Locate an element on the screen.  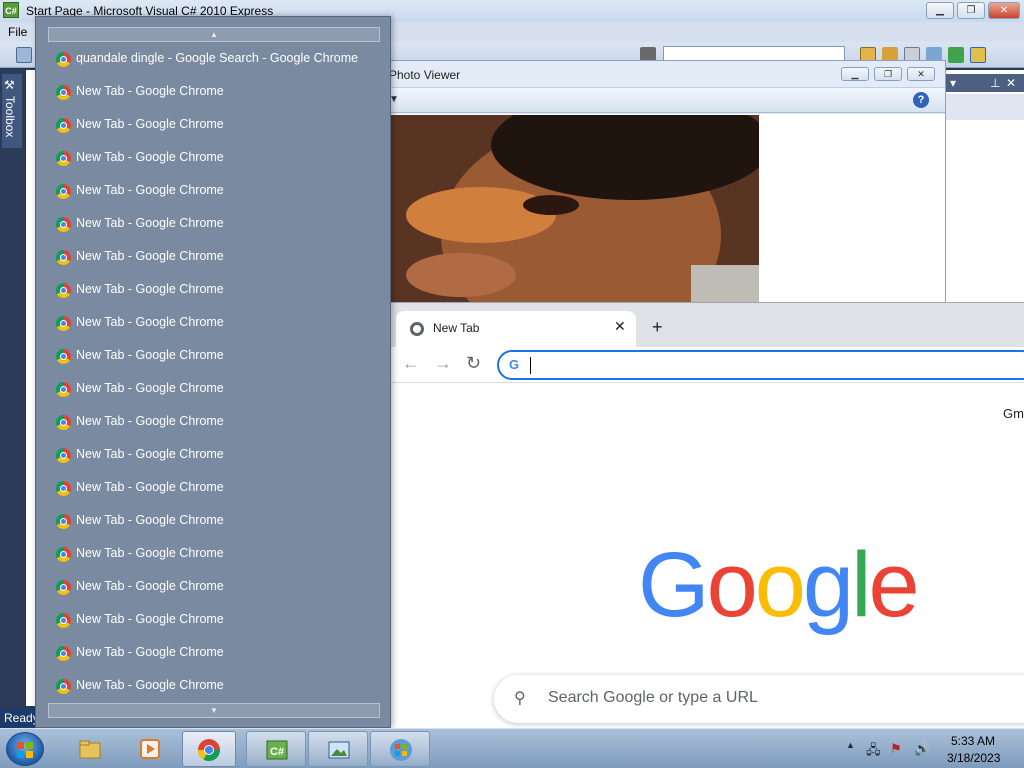
status-text: Ready is located at coordinates (21, 718).